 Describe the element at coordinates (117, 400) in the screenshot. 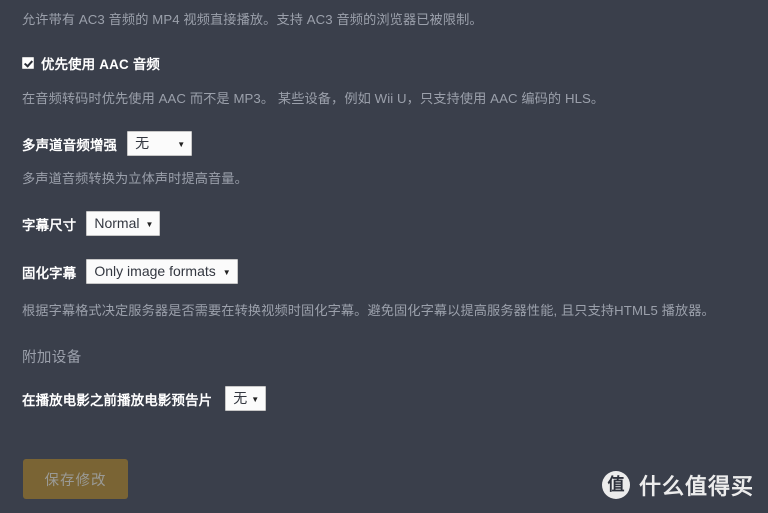

I see `play-trailer-label: 在播放电影之前播放电影预告片` at that location.